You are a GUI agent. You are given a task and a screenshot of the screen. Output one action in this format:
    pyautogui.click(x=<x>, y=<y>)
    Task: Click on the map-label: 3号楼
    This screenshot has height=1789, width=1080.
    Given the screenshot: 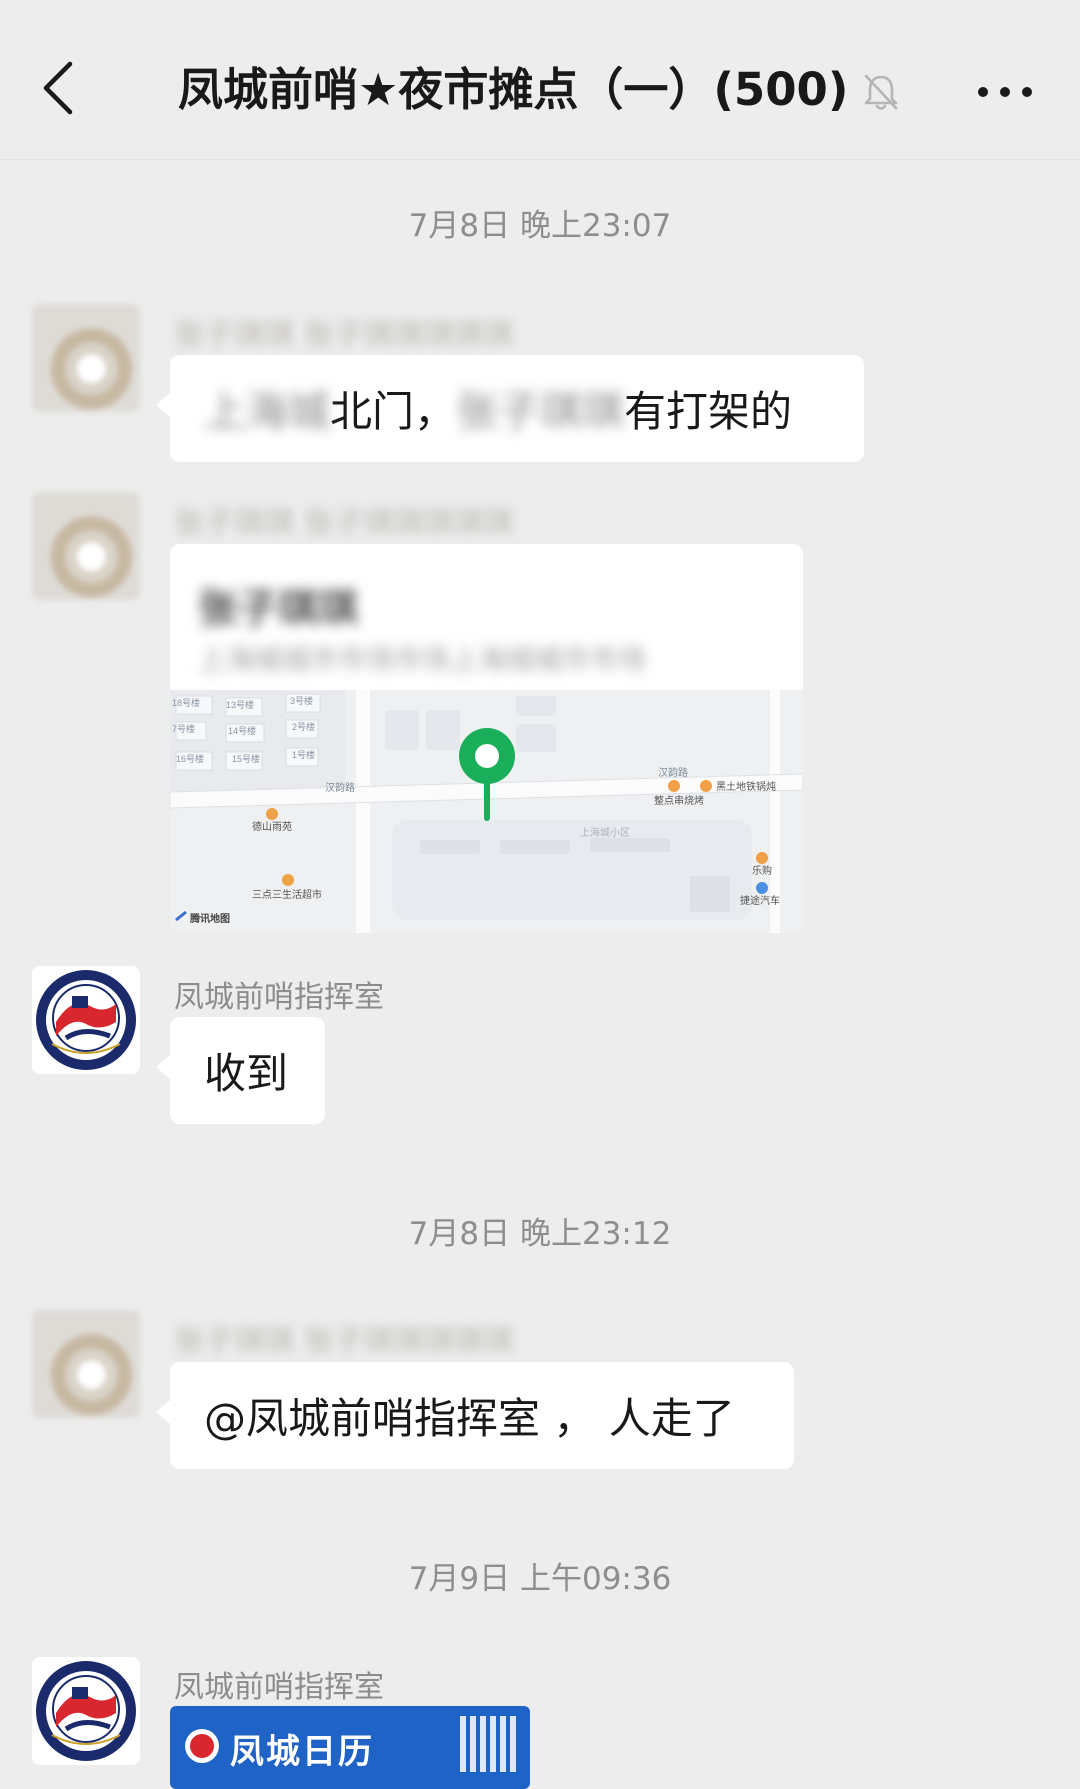 What is the action you would take?
    pyautogui.click(x=301, y=700)
    